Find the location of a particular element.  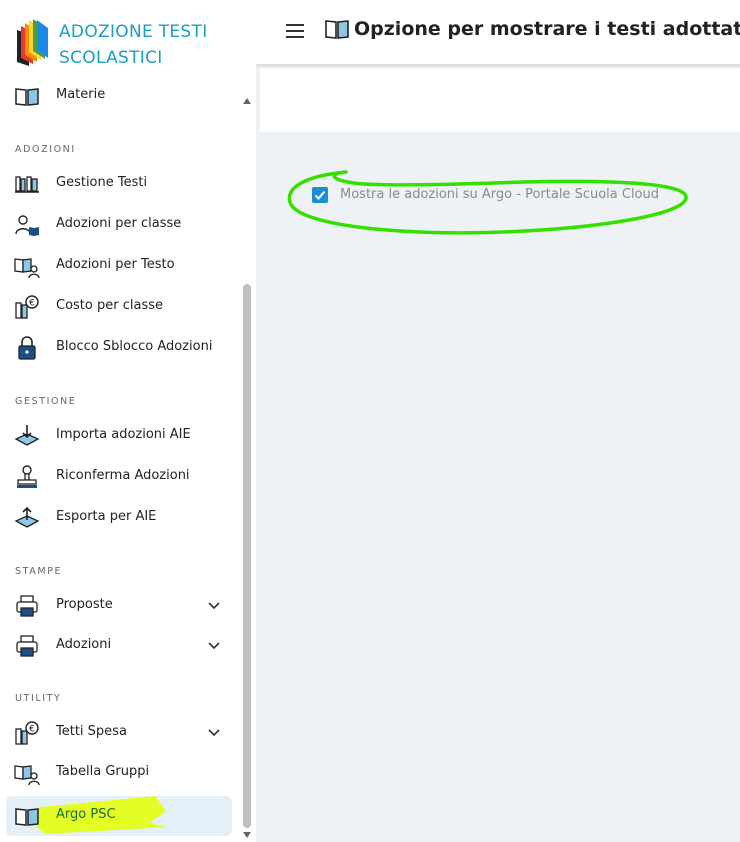

section-label-utility: UTILITY is located at coordinates (38, 698).